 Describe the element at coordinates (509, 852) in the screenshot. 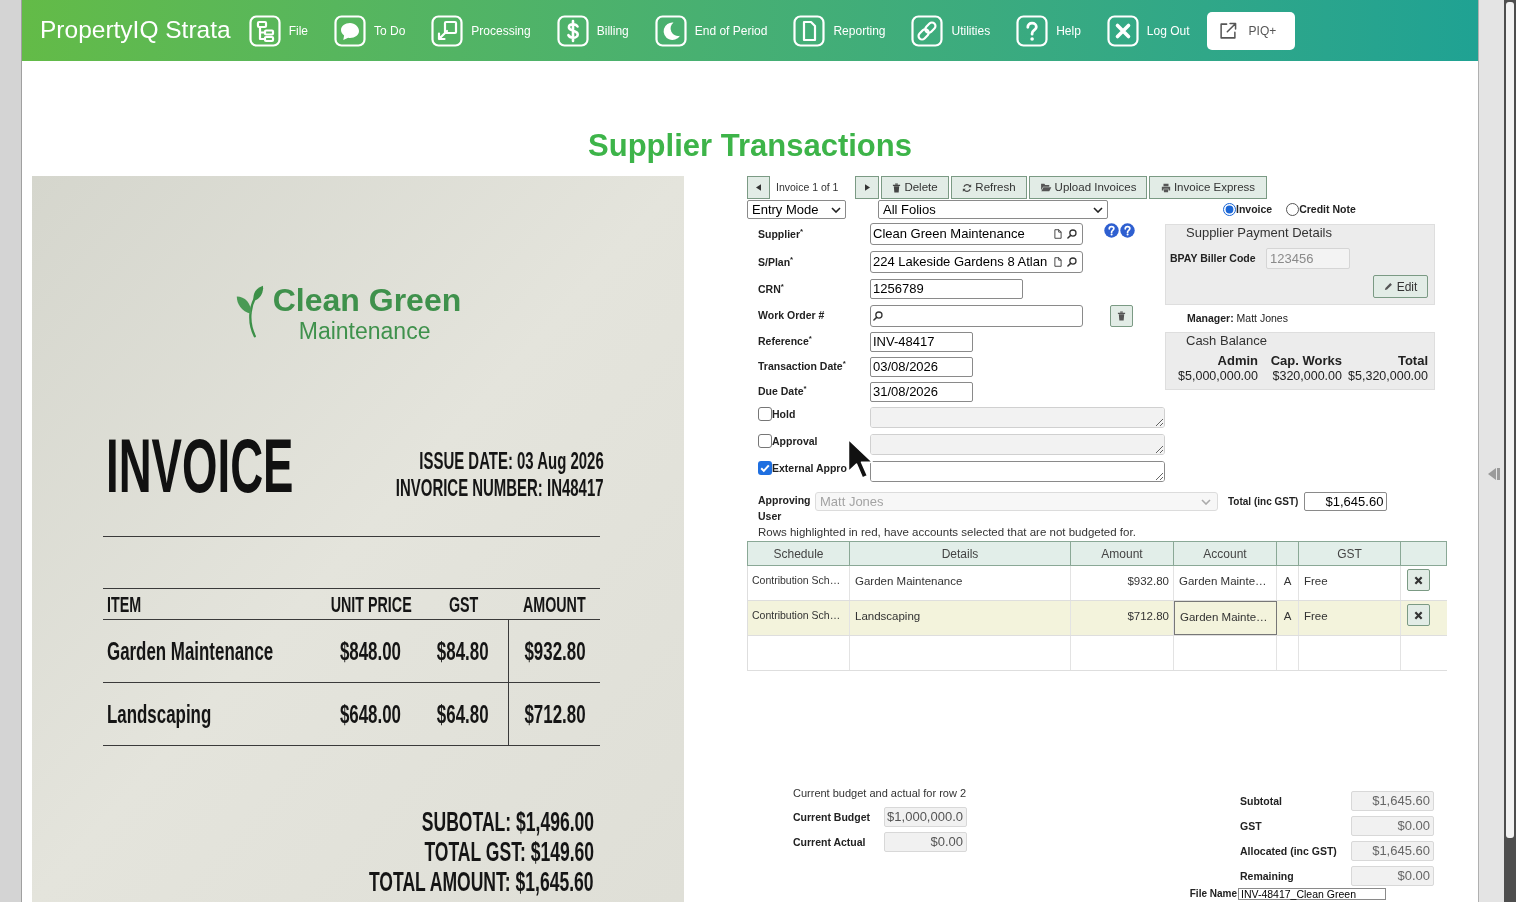

I see `total-line: TOTAL GST: $149.60` at that location.